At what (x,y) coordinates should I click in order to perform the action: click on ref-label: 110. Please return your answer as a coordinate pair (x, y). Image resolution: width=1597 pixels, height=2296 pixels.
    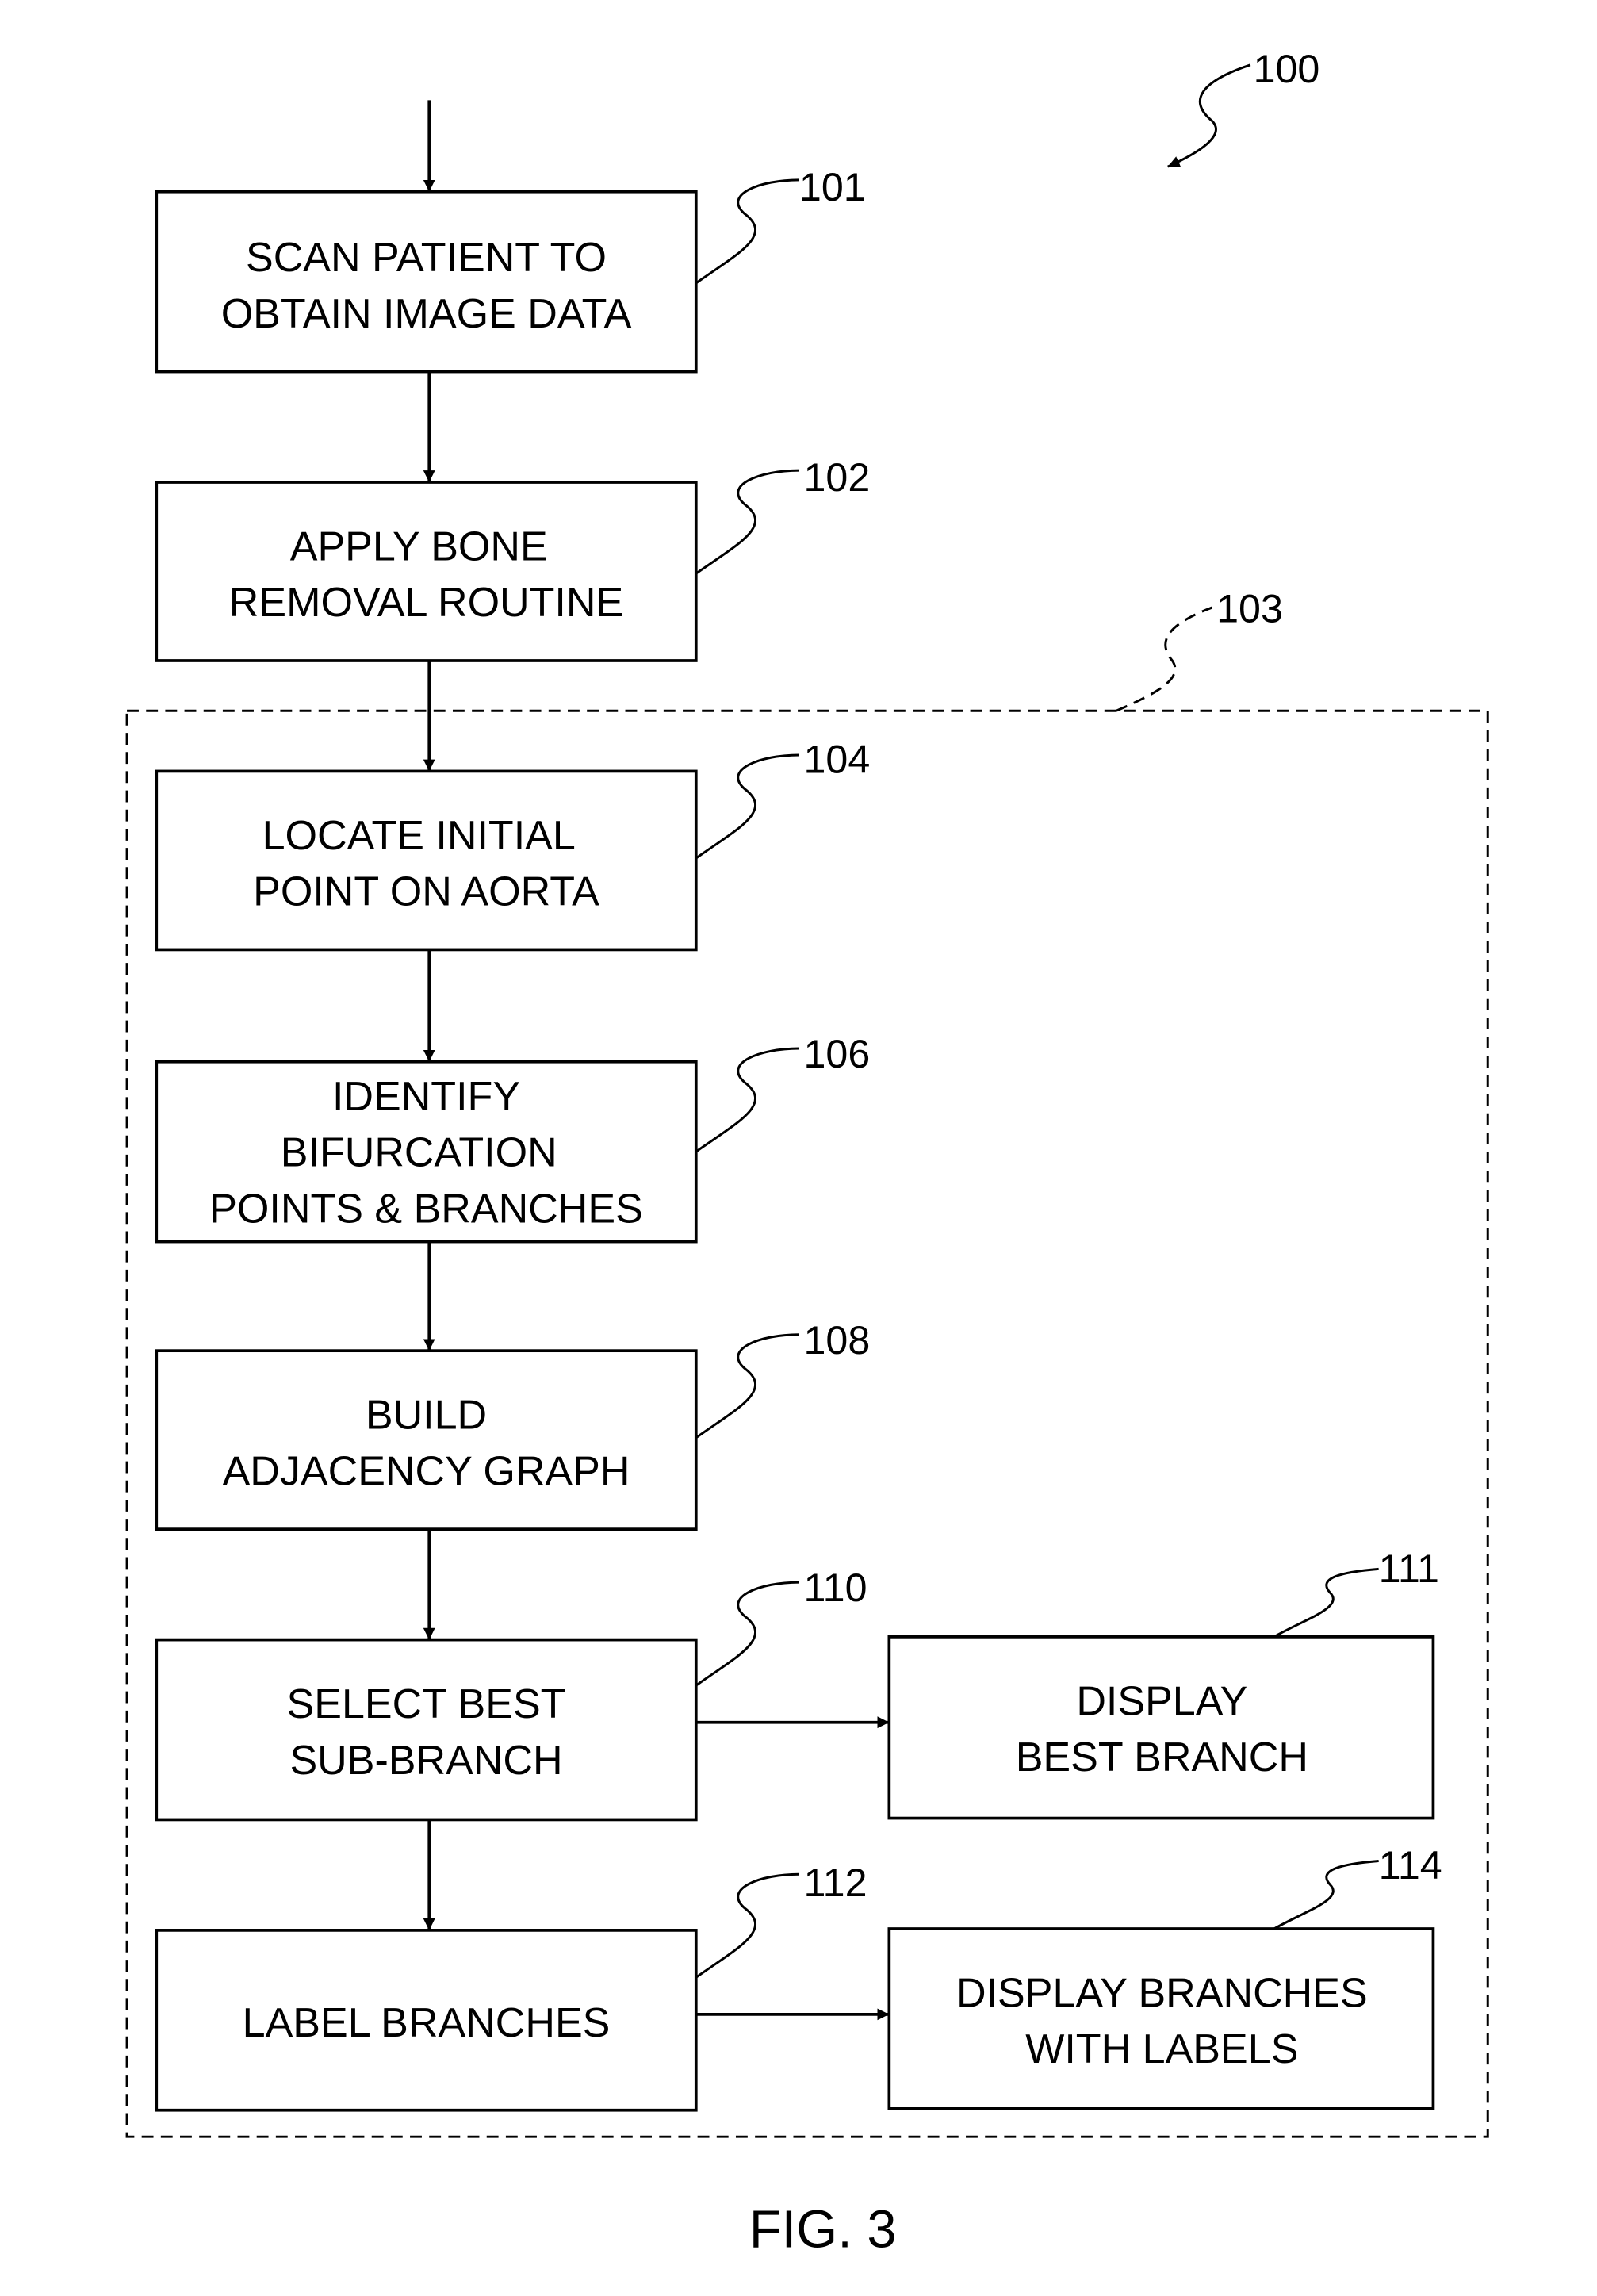
    Looking at the image, I should click on (835, 1588).